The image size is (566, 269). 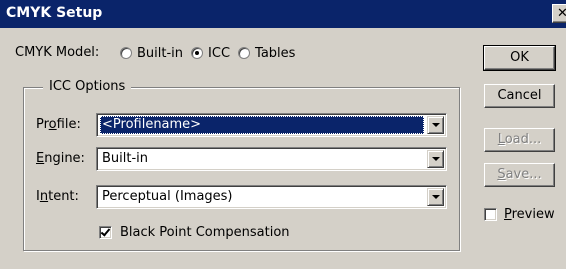 I want to click on intent-dropdown-arrow-icon, so click(x=435, y=197).